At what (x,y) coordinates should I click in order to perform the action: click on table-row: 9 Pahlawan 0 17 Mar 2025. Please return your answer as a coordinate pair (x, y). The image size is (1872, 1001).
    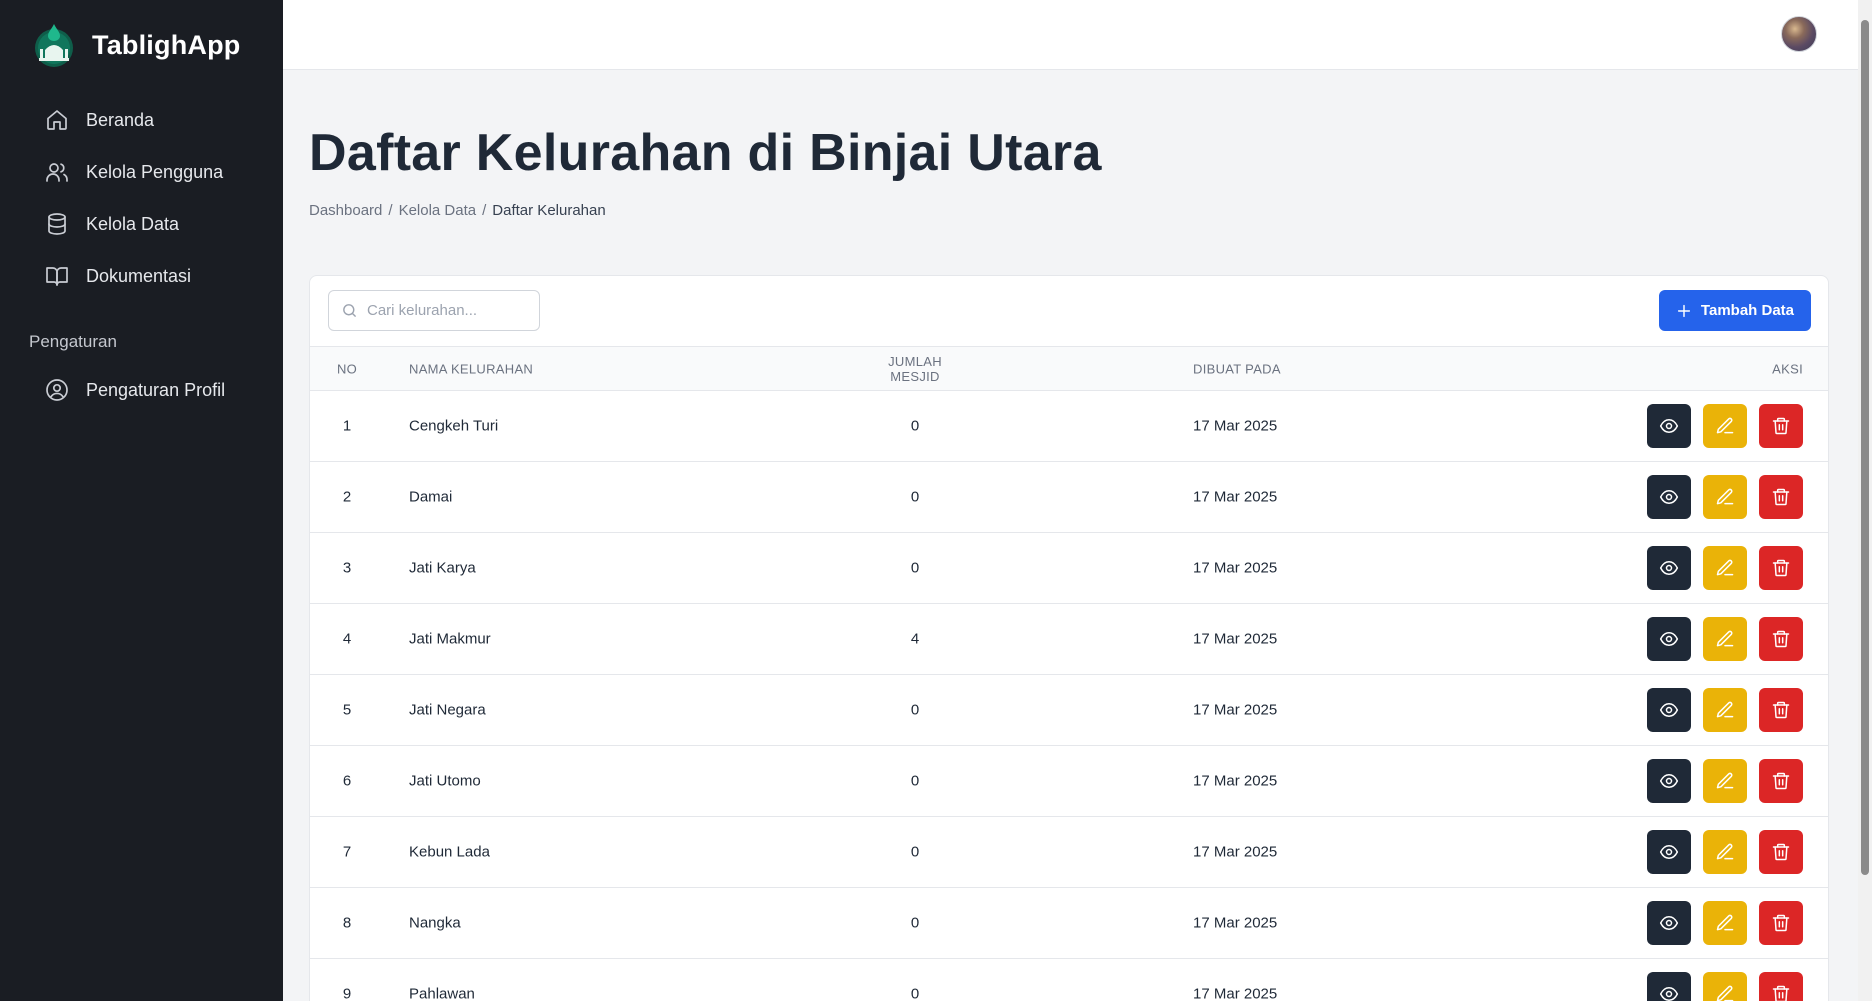
    Looking at the image, I should click on (1069, 980).